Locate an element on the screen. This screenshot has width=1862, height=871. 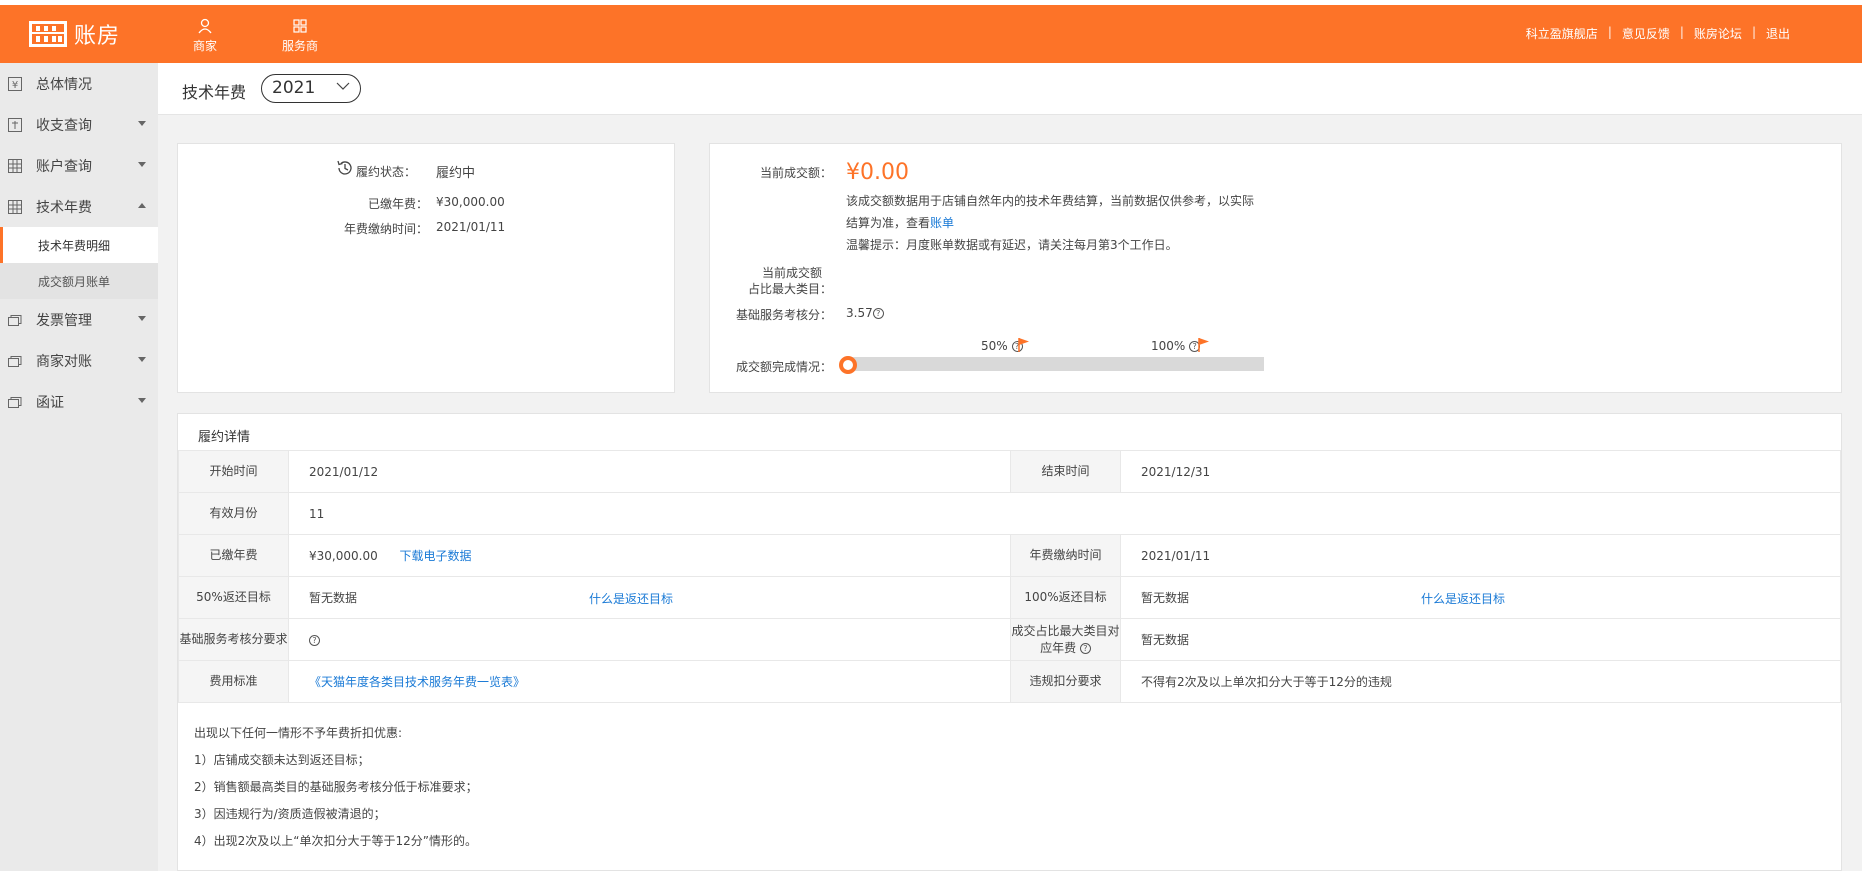
download-link: 下载电子数据 is located at coordinates (436, 556).